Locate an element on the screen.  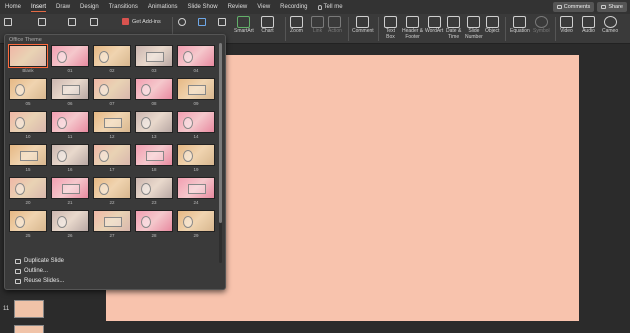
comments-button: Comments is located at coordinates (573, 7).